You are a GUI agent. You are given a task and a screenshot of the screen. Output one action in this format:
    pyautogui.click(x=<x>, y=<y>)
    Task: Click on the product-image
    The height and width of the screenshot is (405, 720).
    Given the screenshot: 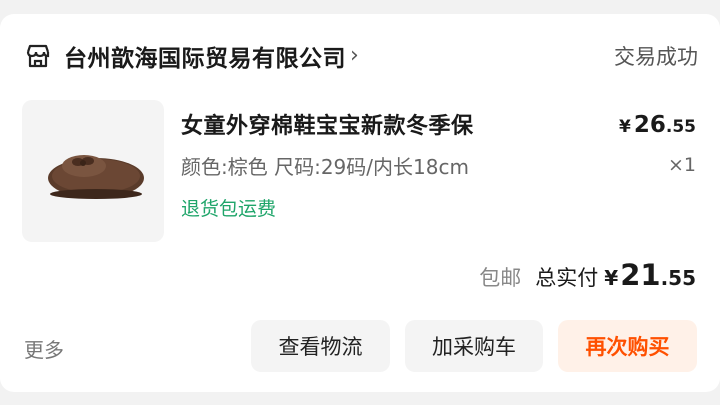 What is the action you would take?
    pyautogui.click(x=93, y=171)
    